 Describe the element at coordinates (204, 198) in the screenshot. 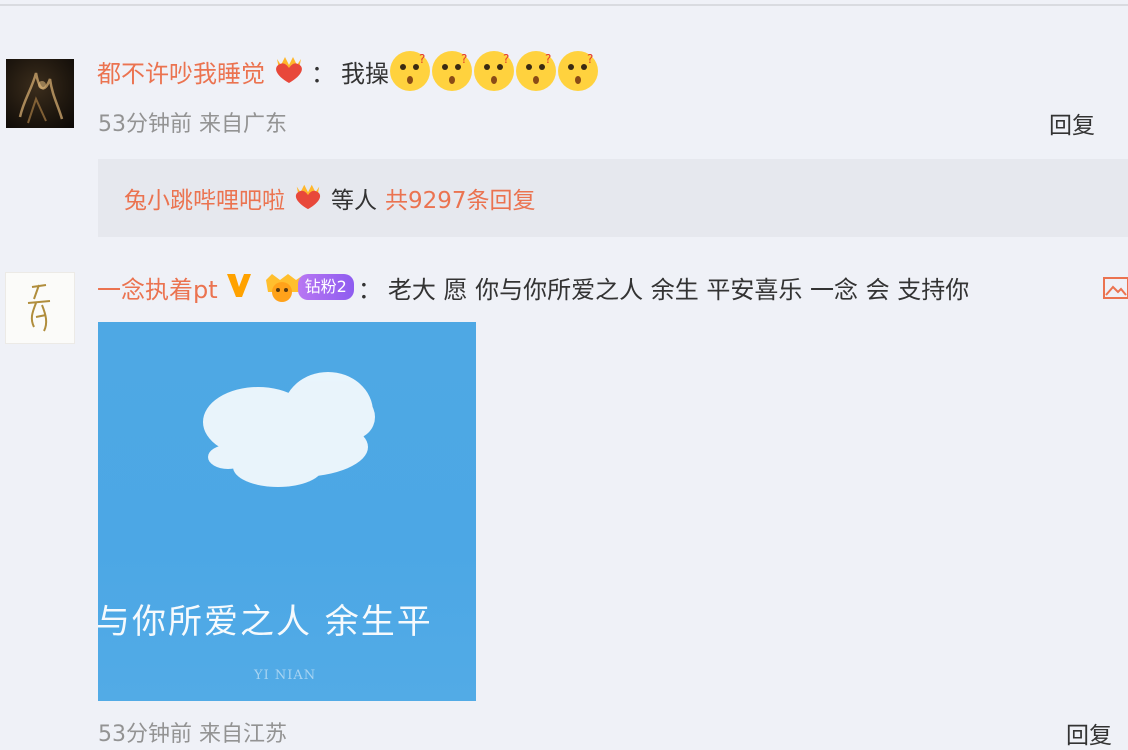

I see `sub-reply-username: 兔小跳哔哩吧啦` at that location.